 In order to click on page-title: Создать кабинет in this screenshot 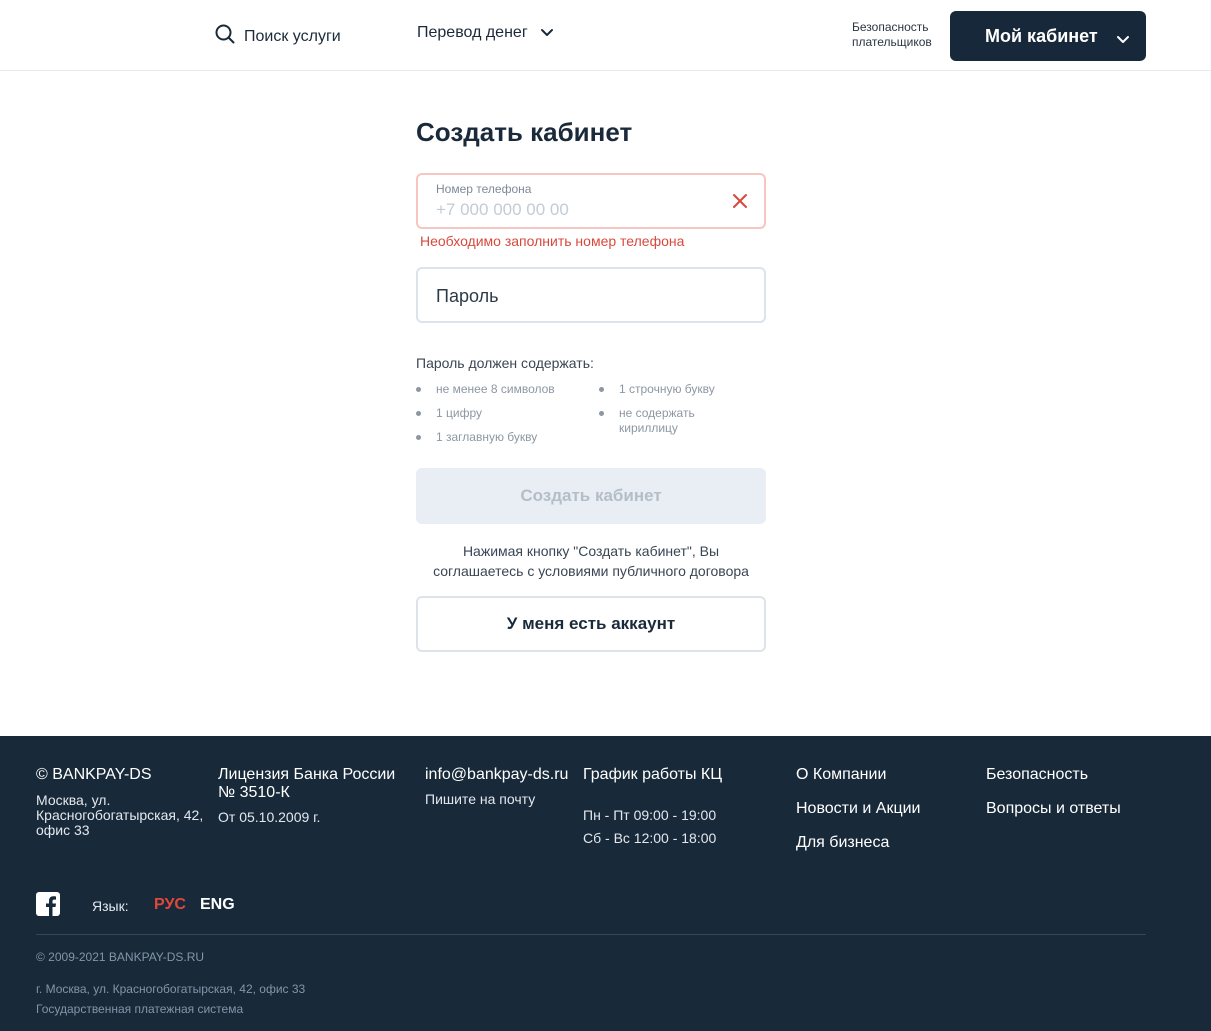, I will do `click(524, 132)`.